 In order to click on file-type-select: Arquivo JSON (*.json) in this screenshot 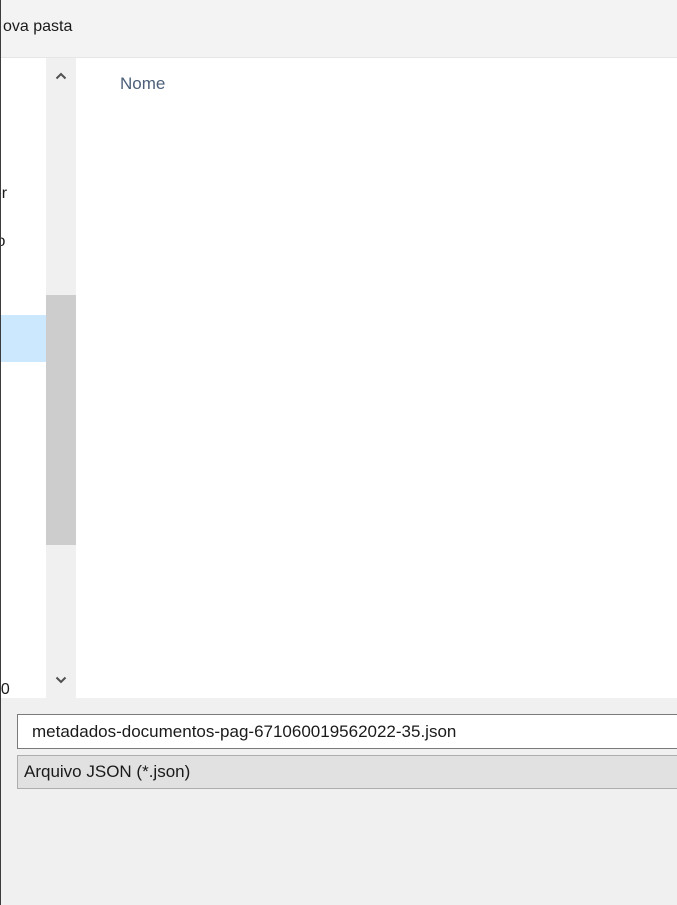, I will do `click(347, 772)`.